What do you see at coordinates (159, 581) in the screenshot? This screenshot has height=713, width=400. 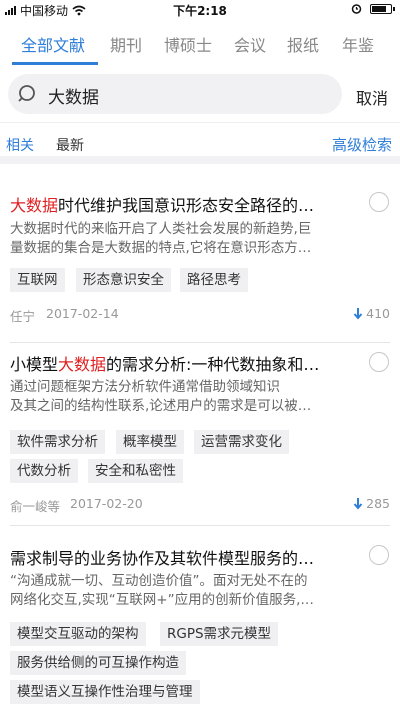 I see `snippet-line: “沟通成就一切、互动创造价值”。面对无处不在的` at bounding box center [159, 581].